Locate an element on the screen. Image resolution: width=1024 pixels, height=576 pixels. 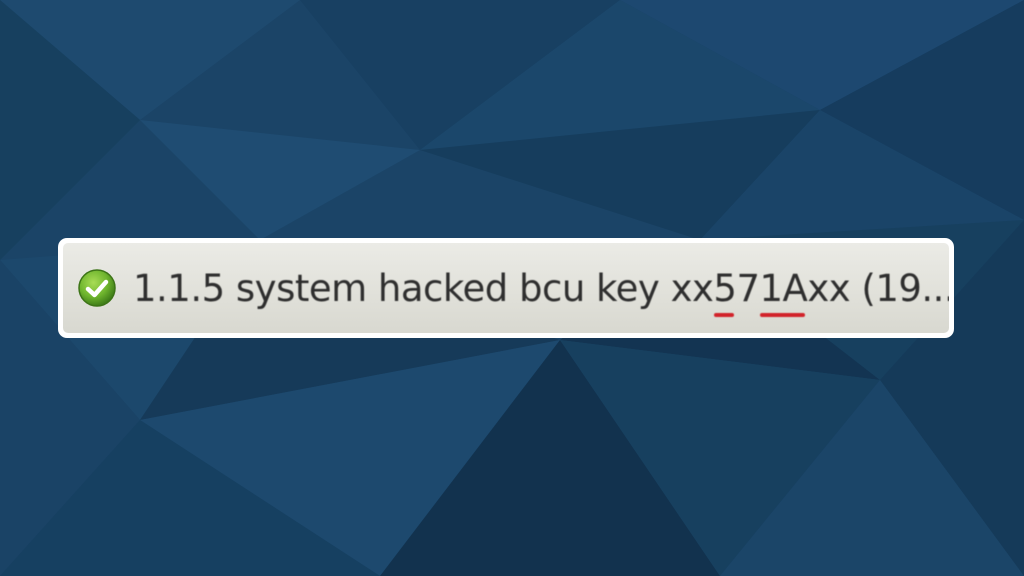
text-middle: 7 is located at coordinates (748, 288).